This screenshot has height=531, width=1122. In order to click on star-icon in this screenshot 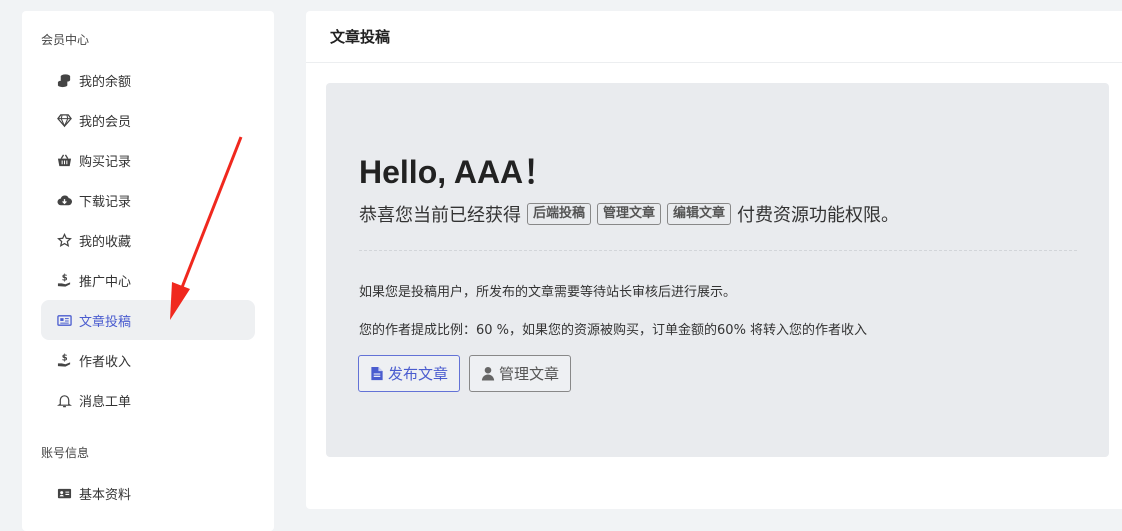, I will do `click(64, 240)`.